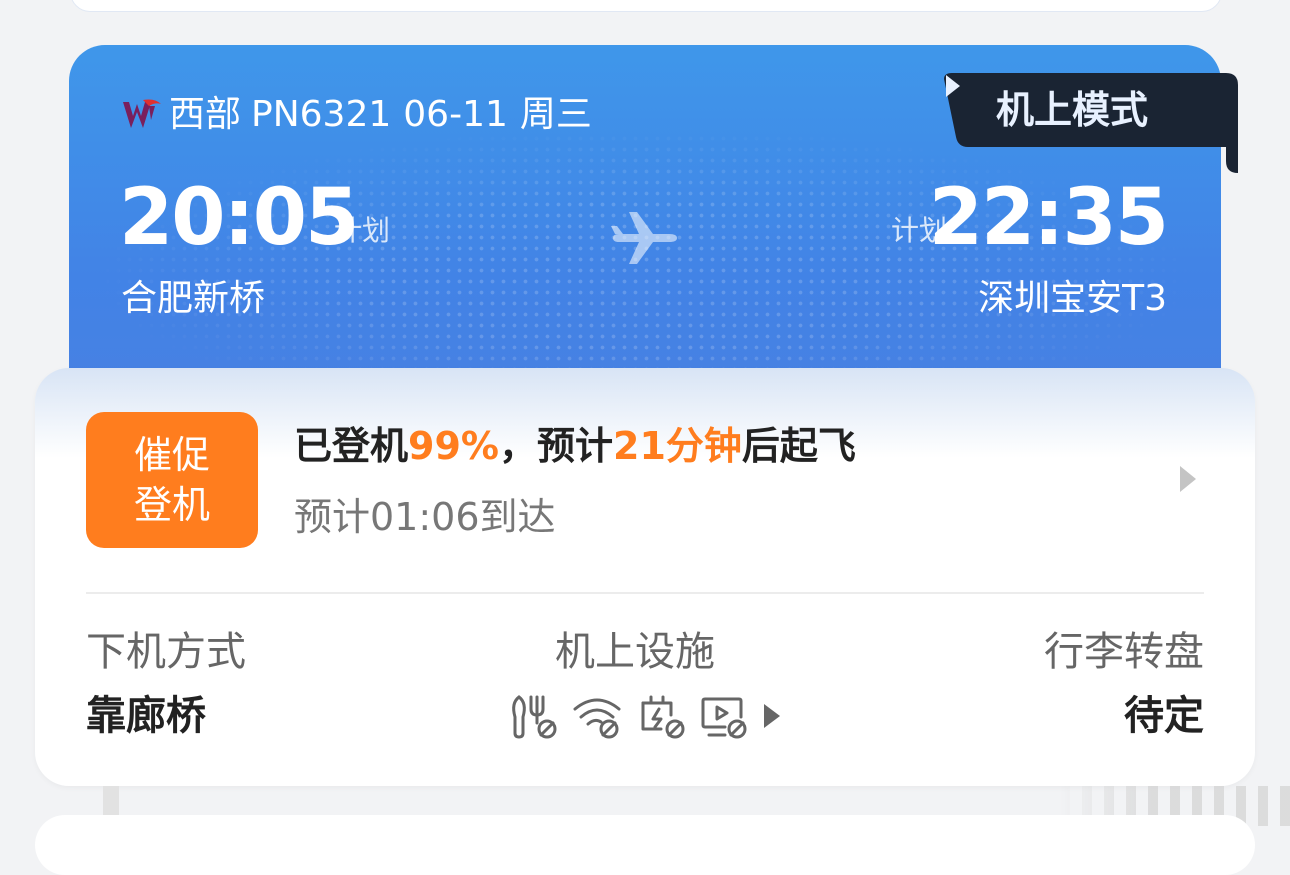 The width and height of the screenshot is (1290, 875). I want to click on onboard-facilities, so click(646, 716).